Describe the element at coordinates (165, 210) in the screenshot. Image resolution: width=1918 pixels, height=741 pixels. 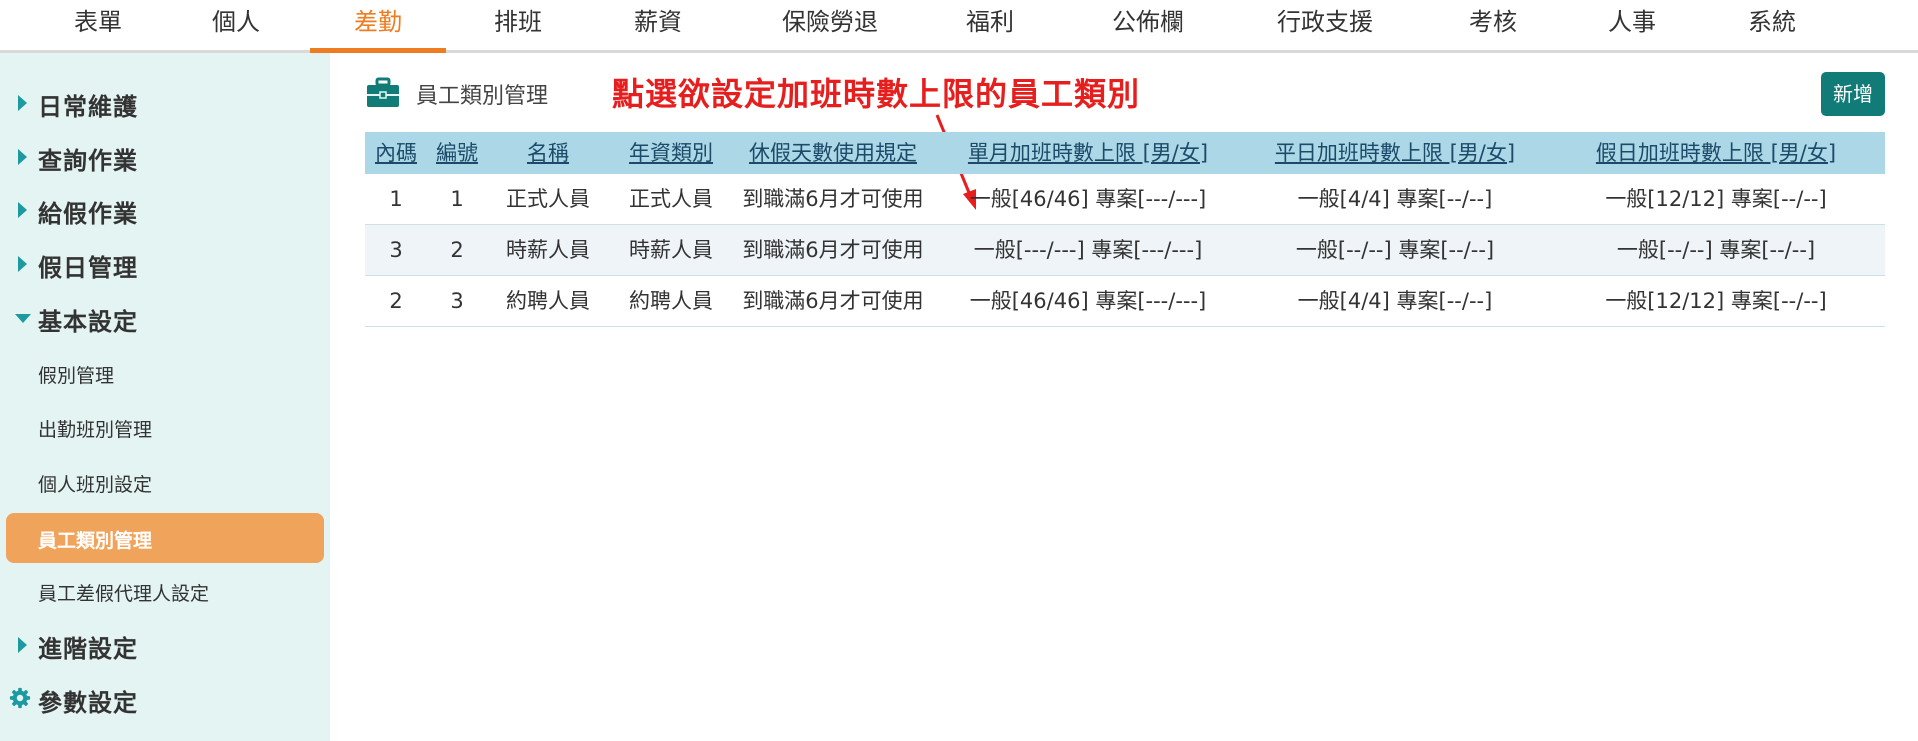
I see `sidebar-item-leave-grant: 給假作業` at that location.